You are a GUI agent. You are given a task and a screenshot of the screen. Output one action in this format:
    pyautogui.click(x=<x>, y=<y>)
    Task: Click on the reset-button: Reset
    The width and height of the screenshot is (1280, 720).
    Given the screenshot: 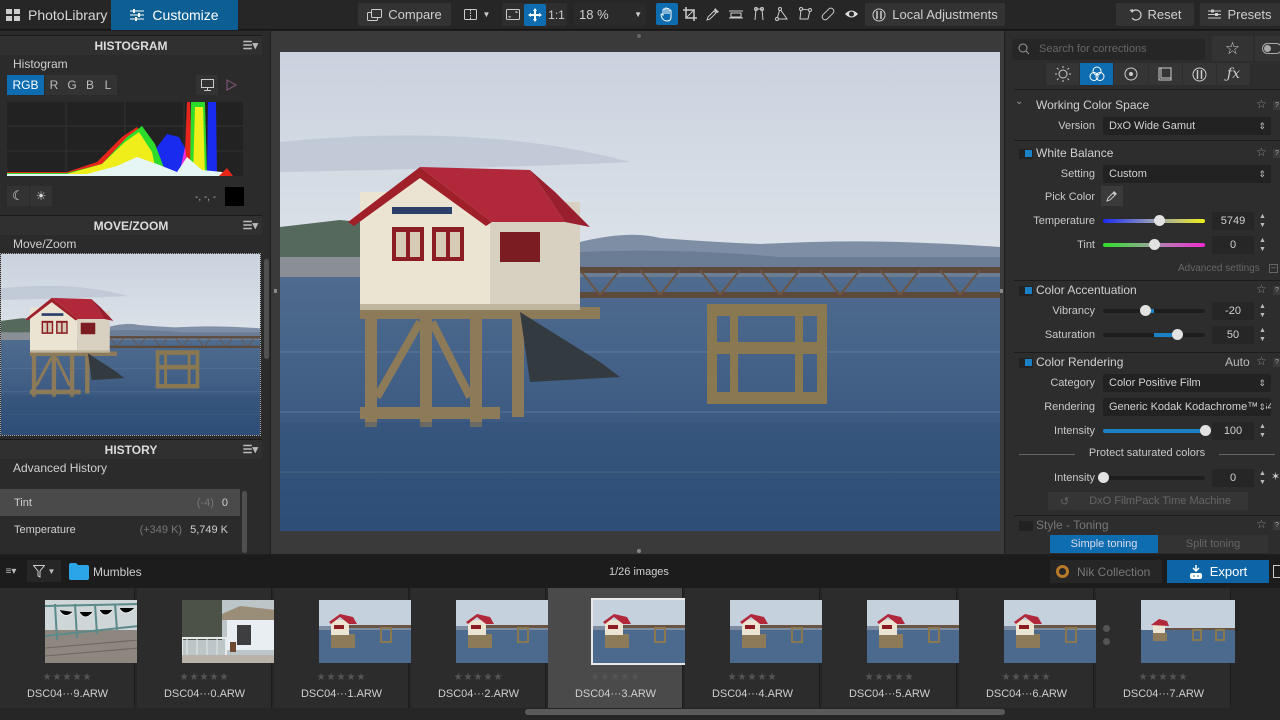 What is the action you would take?
    pyautogui.click(x=1155, y=14)
    